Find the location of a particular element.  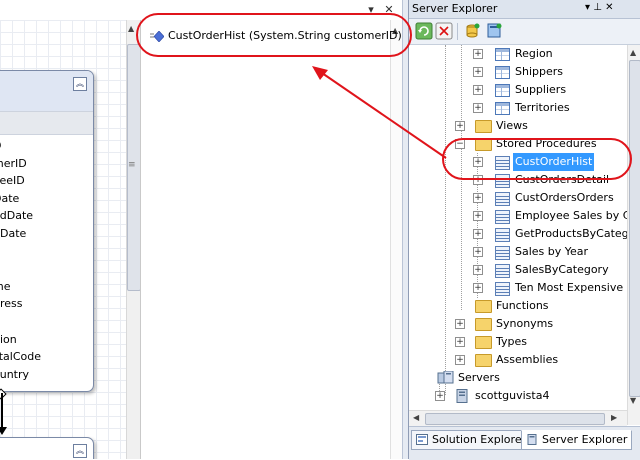

annotation-arrow is located at coordinates (379, 112).